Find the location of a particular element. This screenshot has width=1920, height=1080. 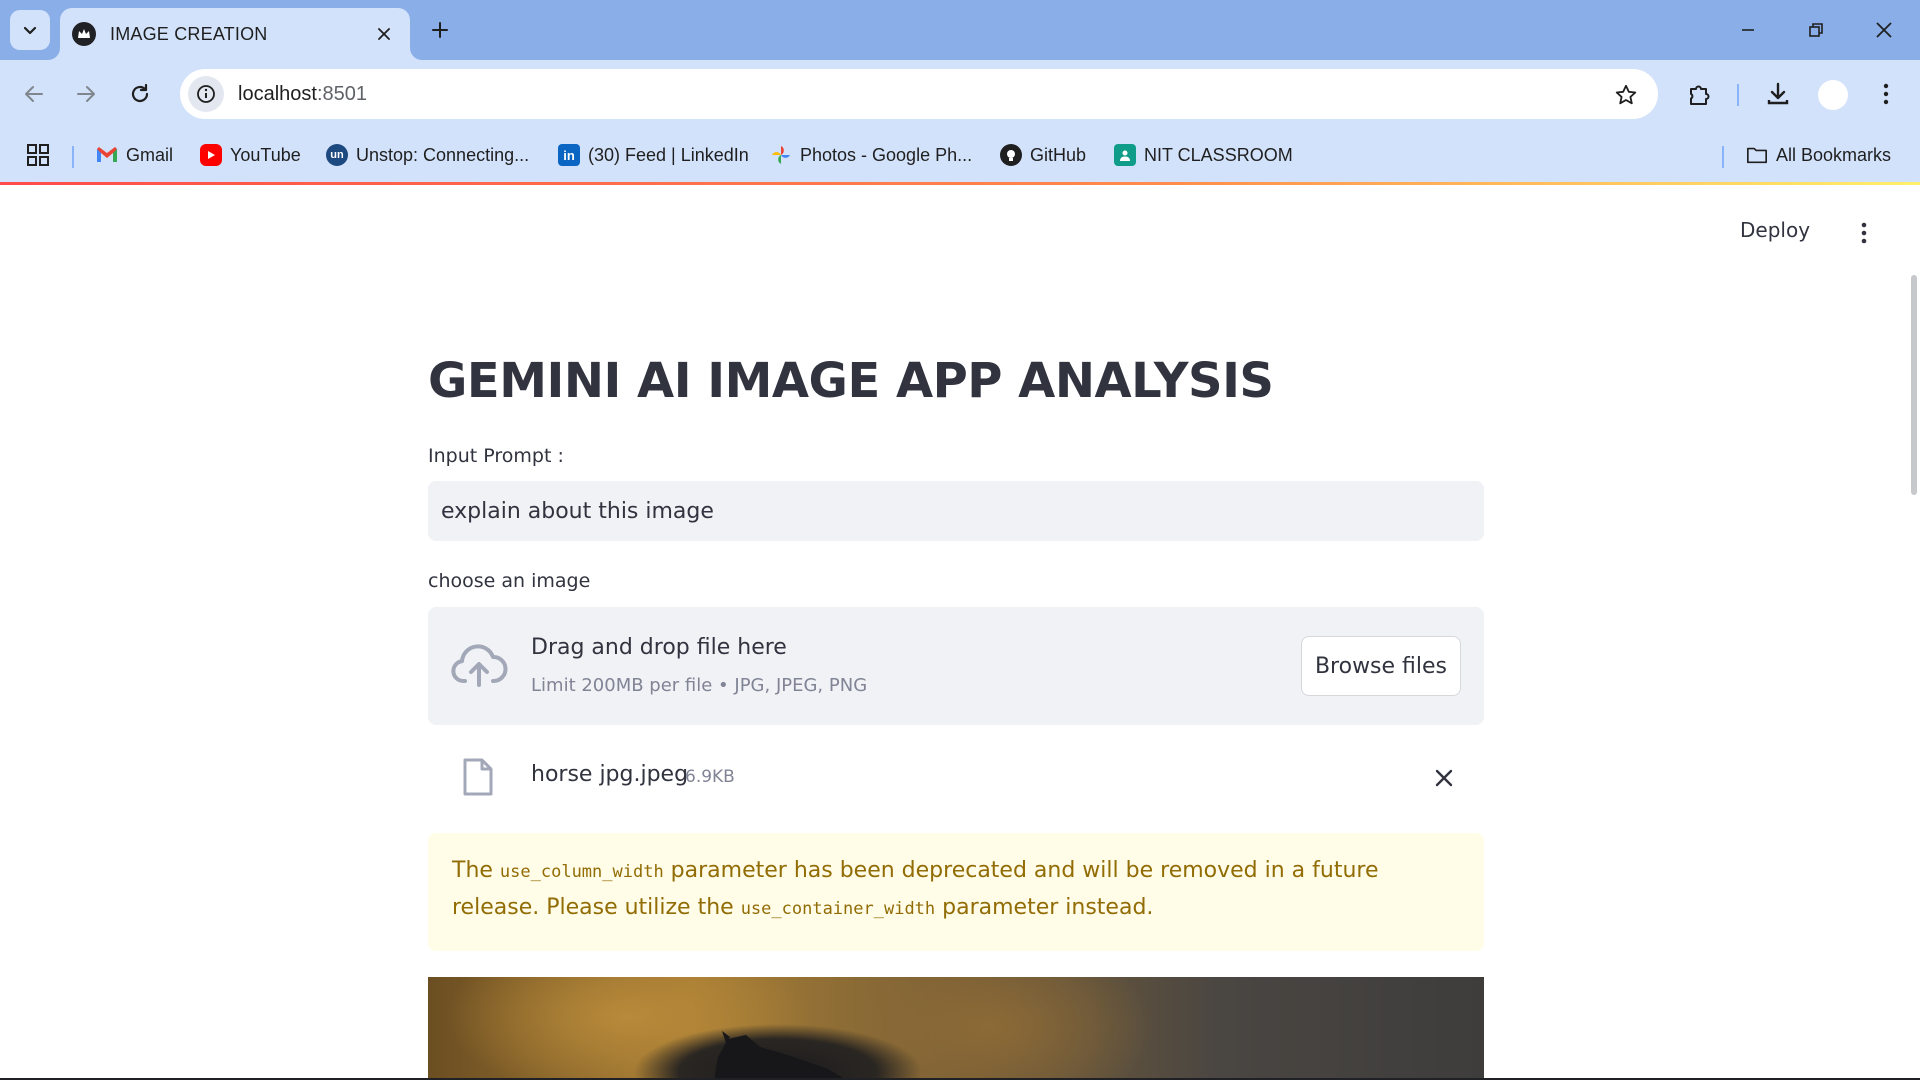

url-text: localhost:8501 is located at coordinates (302, 94).